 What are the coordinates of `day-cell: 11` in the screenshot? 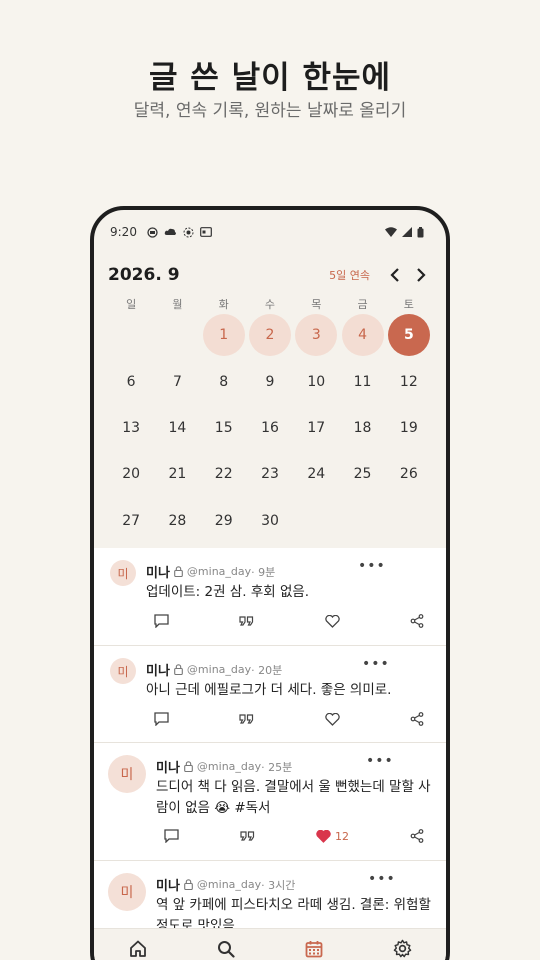 It's located at (362, 381).